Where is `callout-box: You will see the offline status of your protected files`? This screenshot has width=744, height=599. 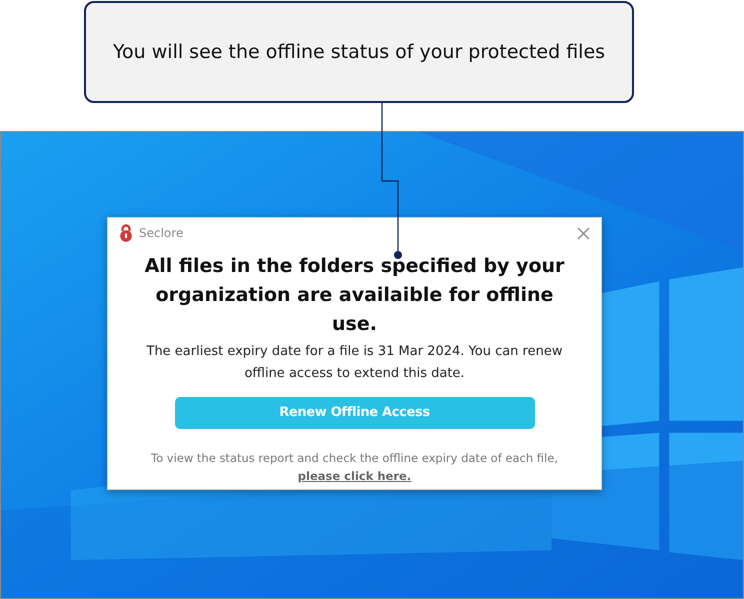
callout-box: You will see the offline status of your protected files is located at coordinates (359, 52).